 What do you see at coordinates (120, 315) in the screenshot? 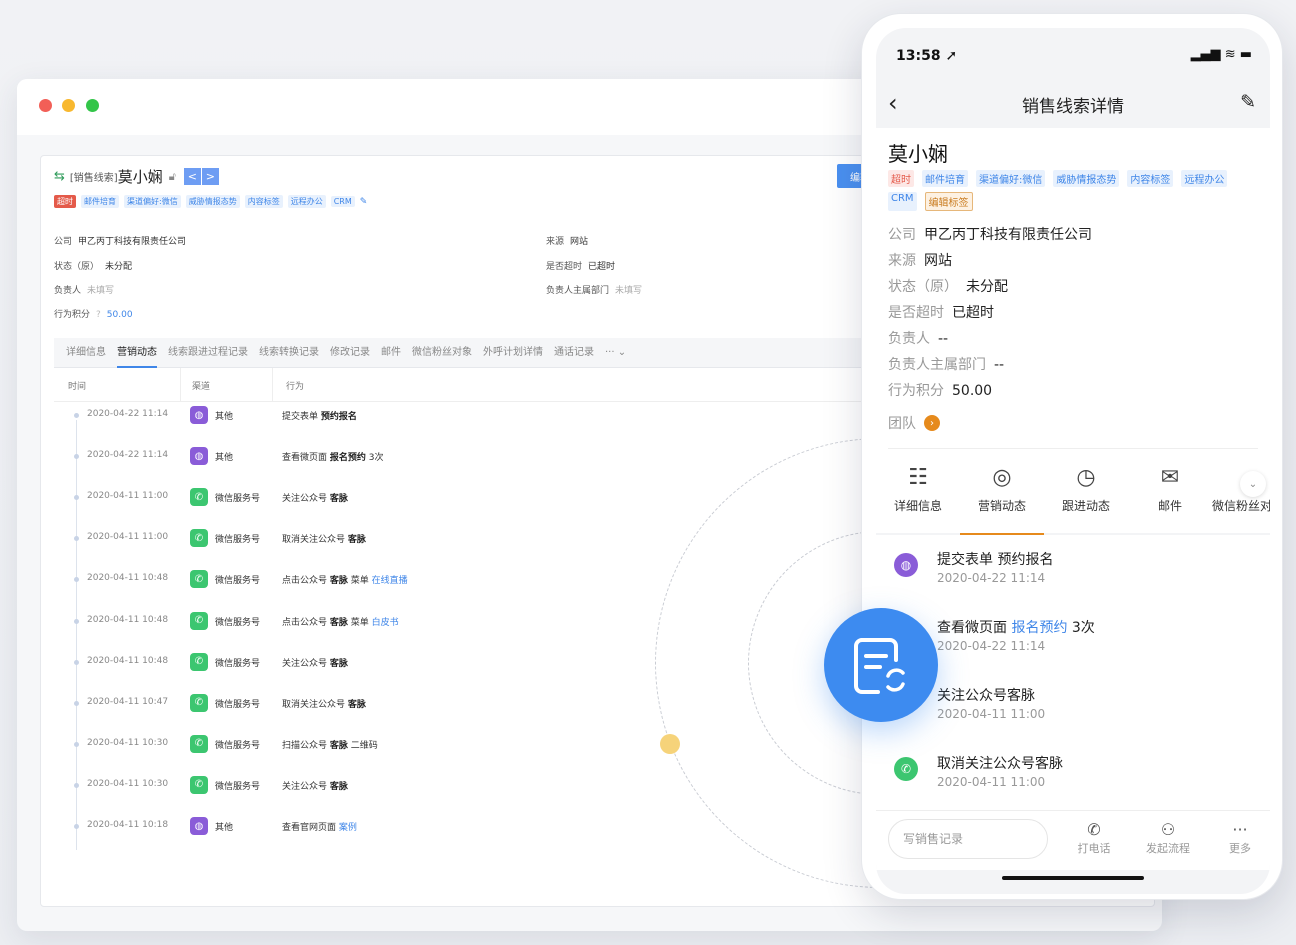
I see `field-value: 50.00` at bounding box center [120, 315].